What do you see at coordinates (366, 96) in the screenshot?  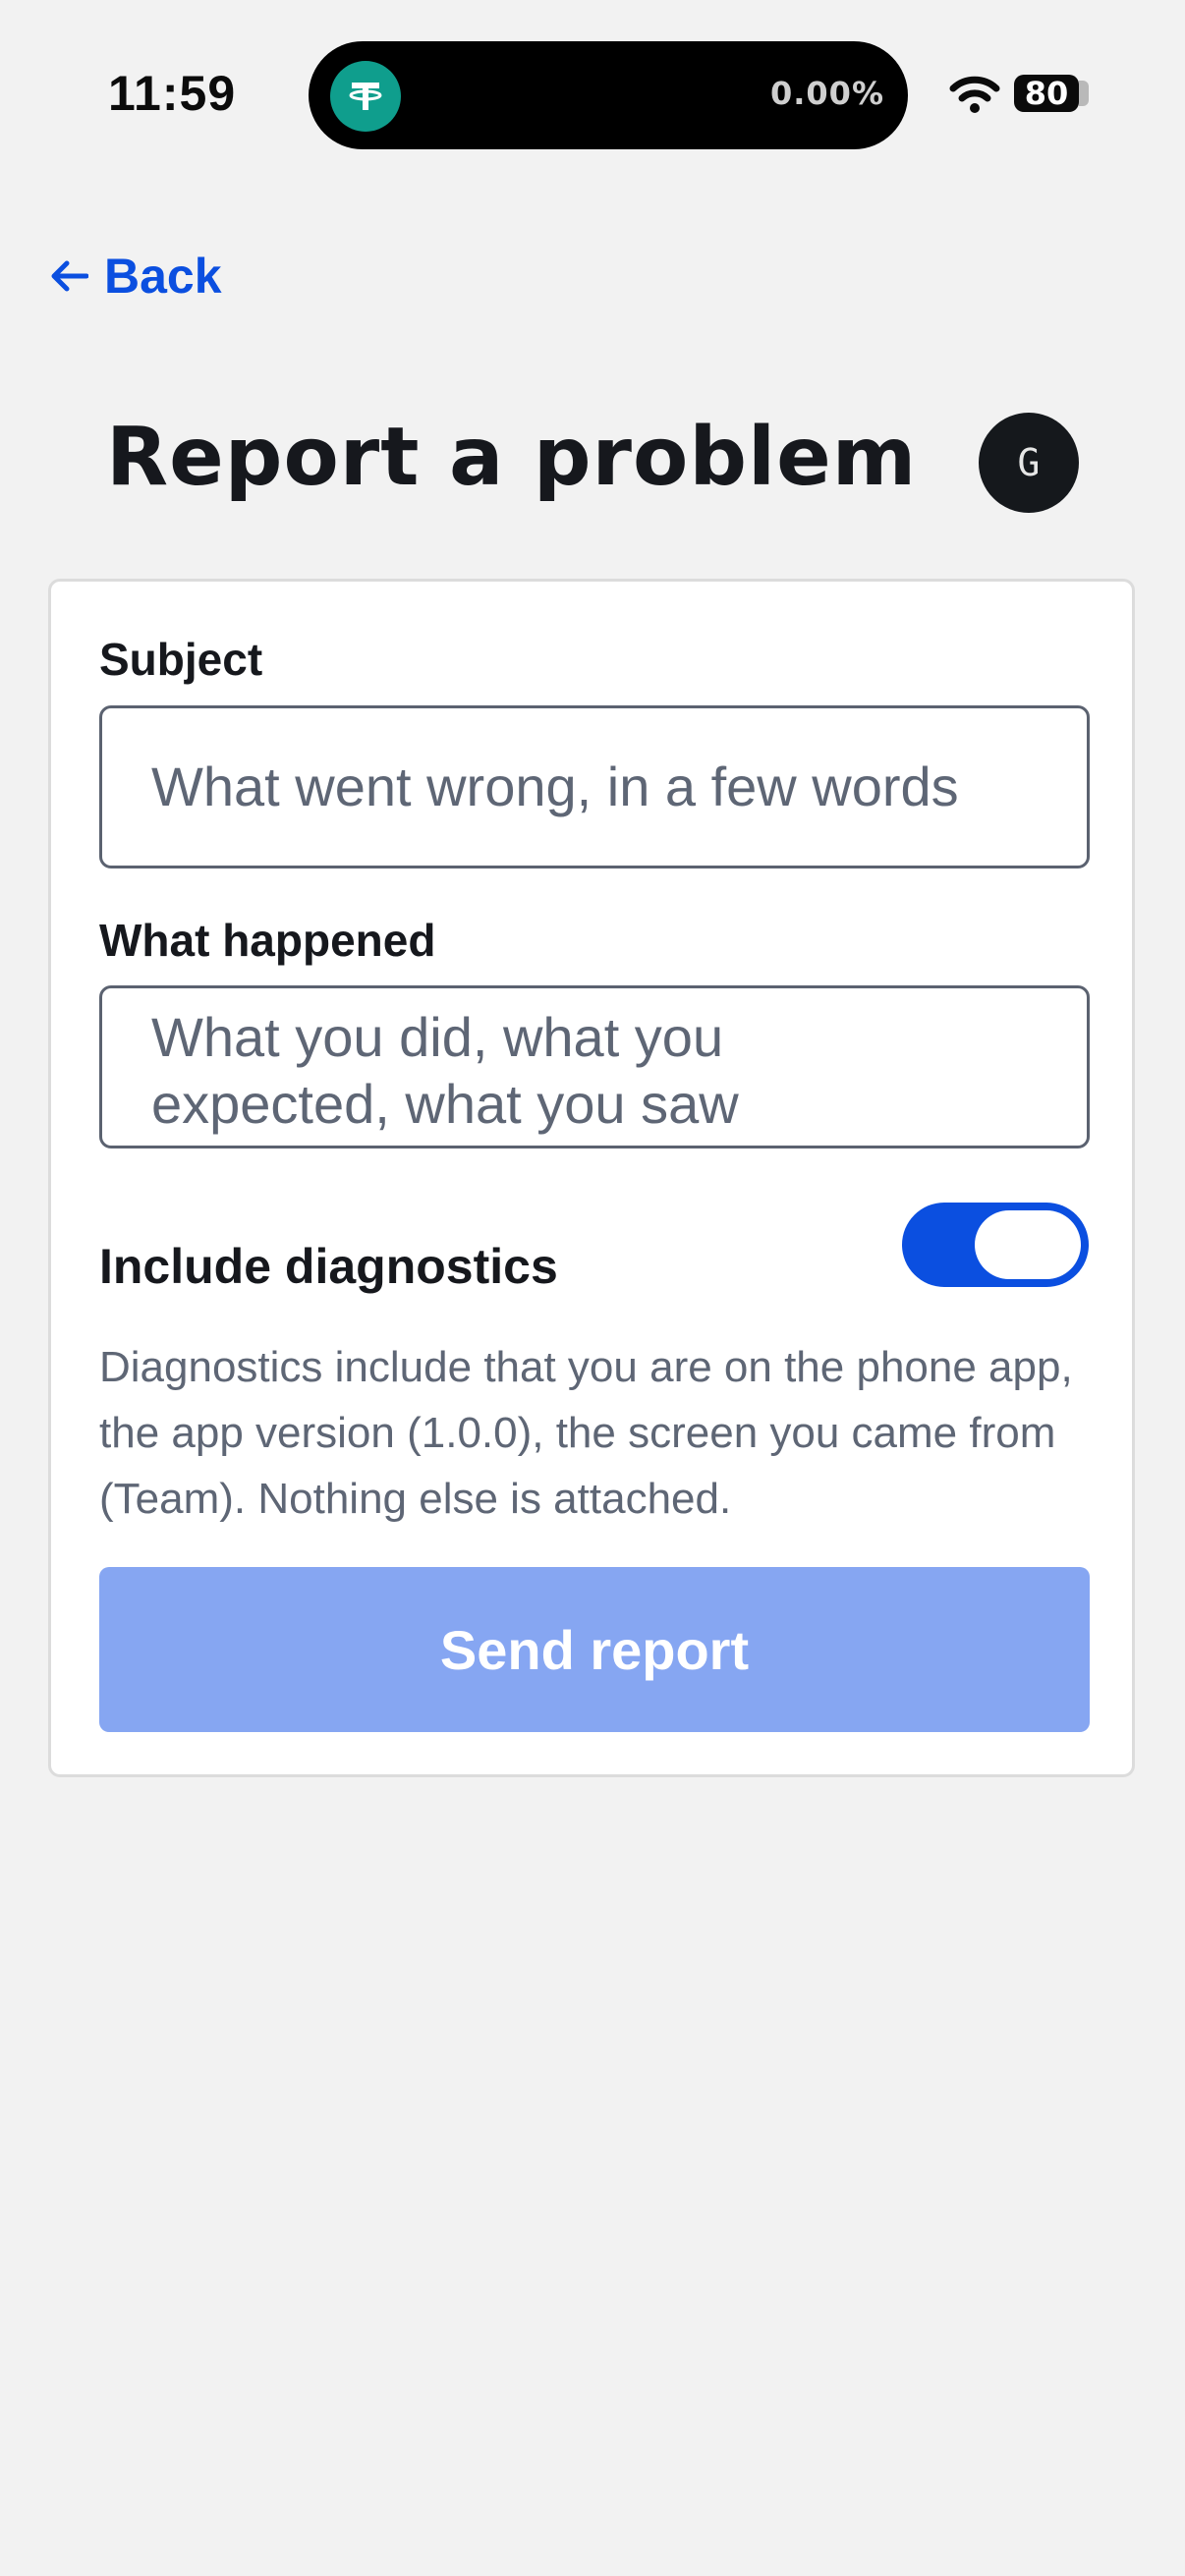 I see `tether-icon` at bounding box center [366, 96].